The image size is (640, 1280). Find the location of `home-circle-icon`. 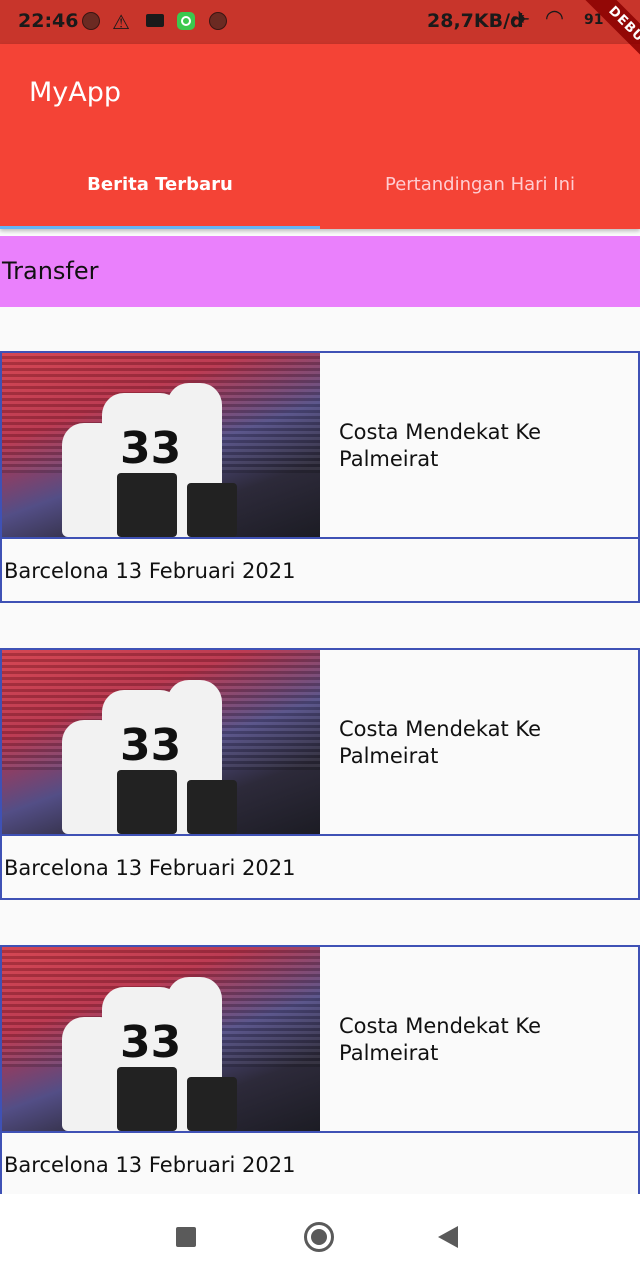

home-circle-icon is located at coordinates (319, 1237).